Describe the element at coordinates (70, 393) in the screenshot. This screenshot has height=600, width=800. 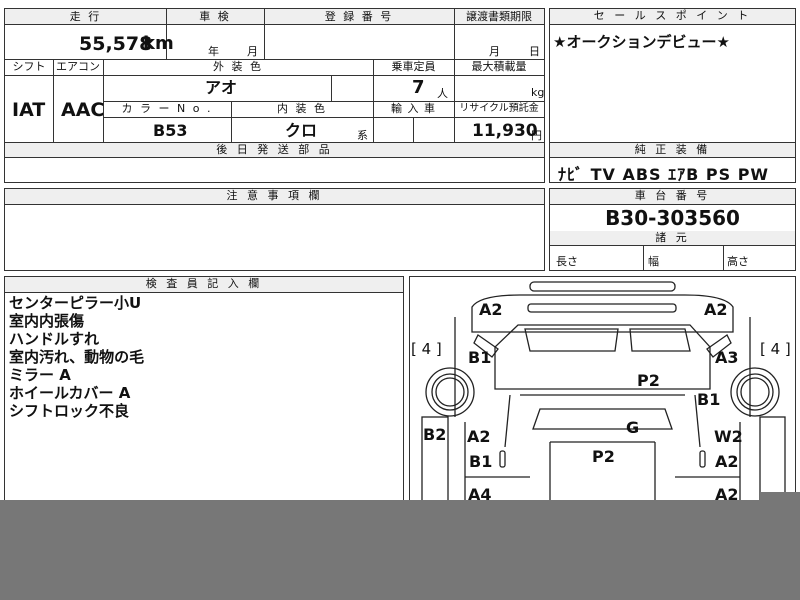
I see `note-line: ホイールカバー A` at that location.